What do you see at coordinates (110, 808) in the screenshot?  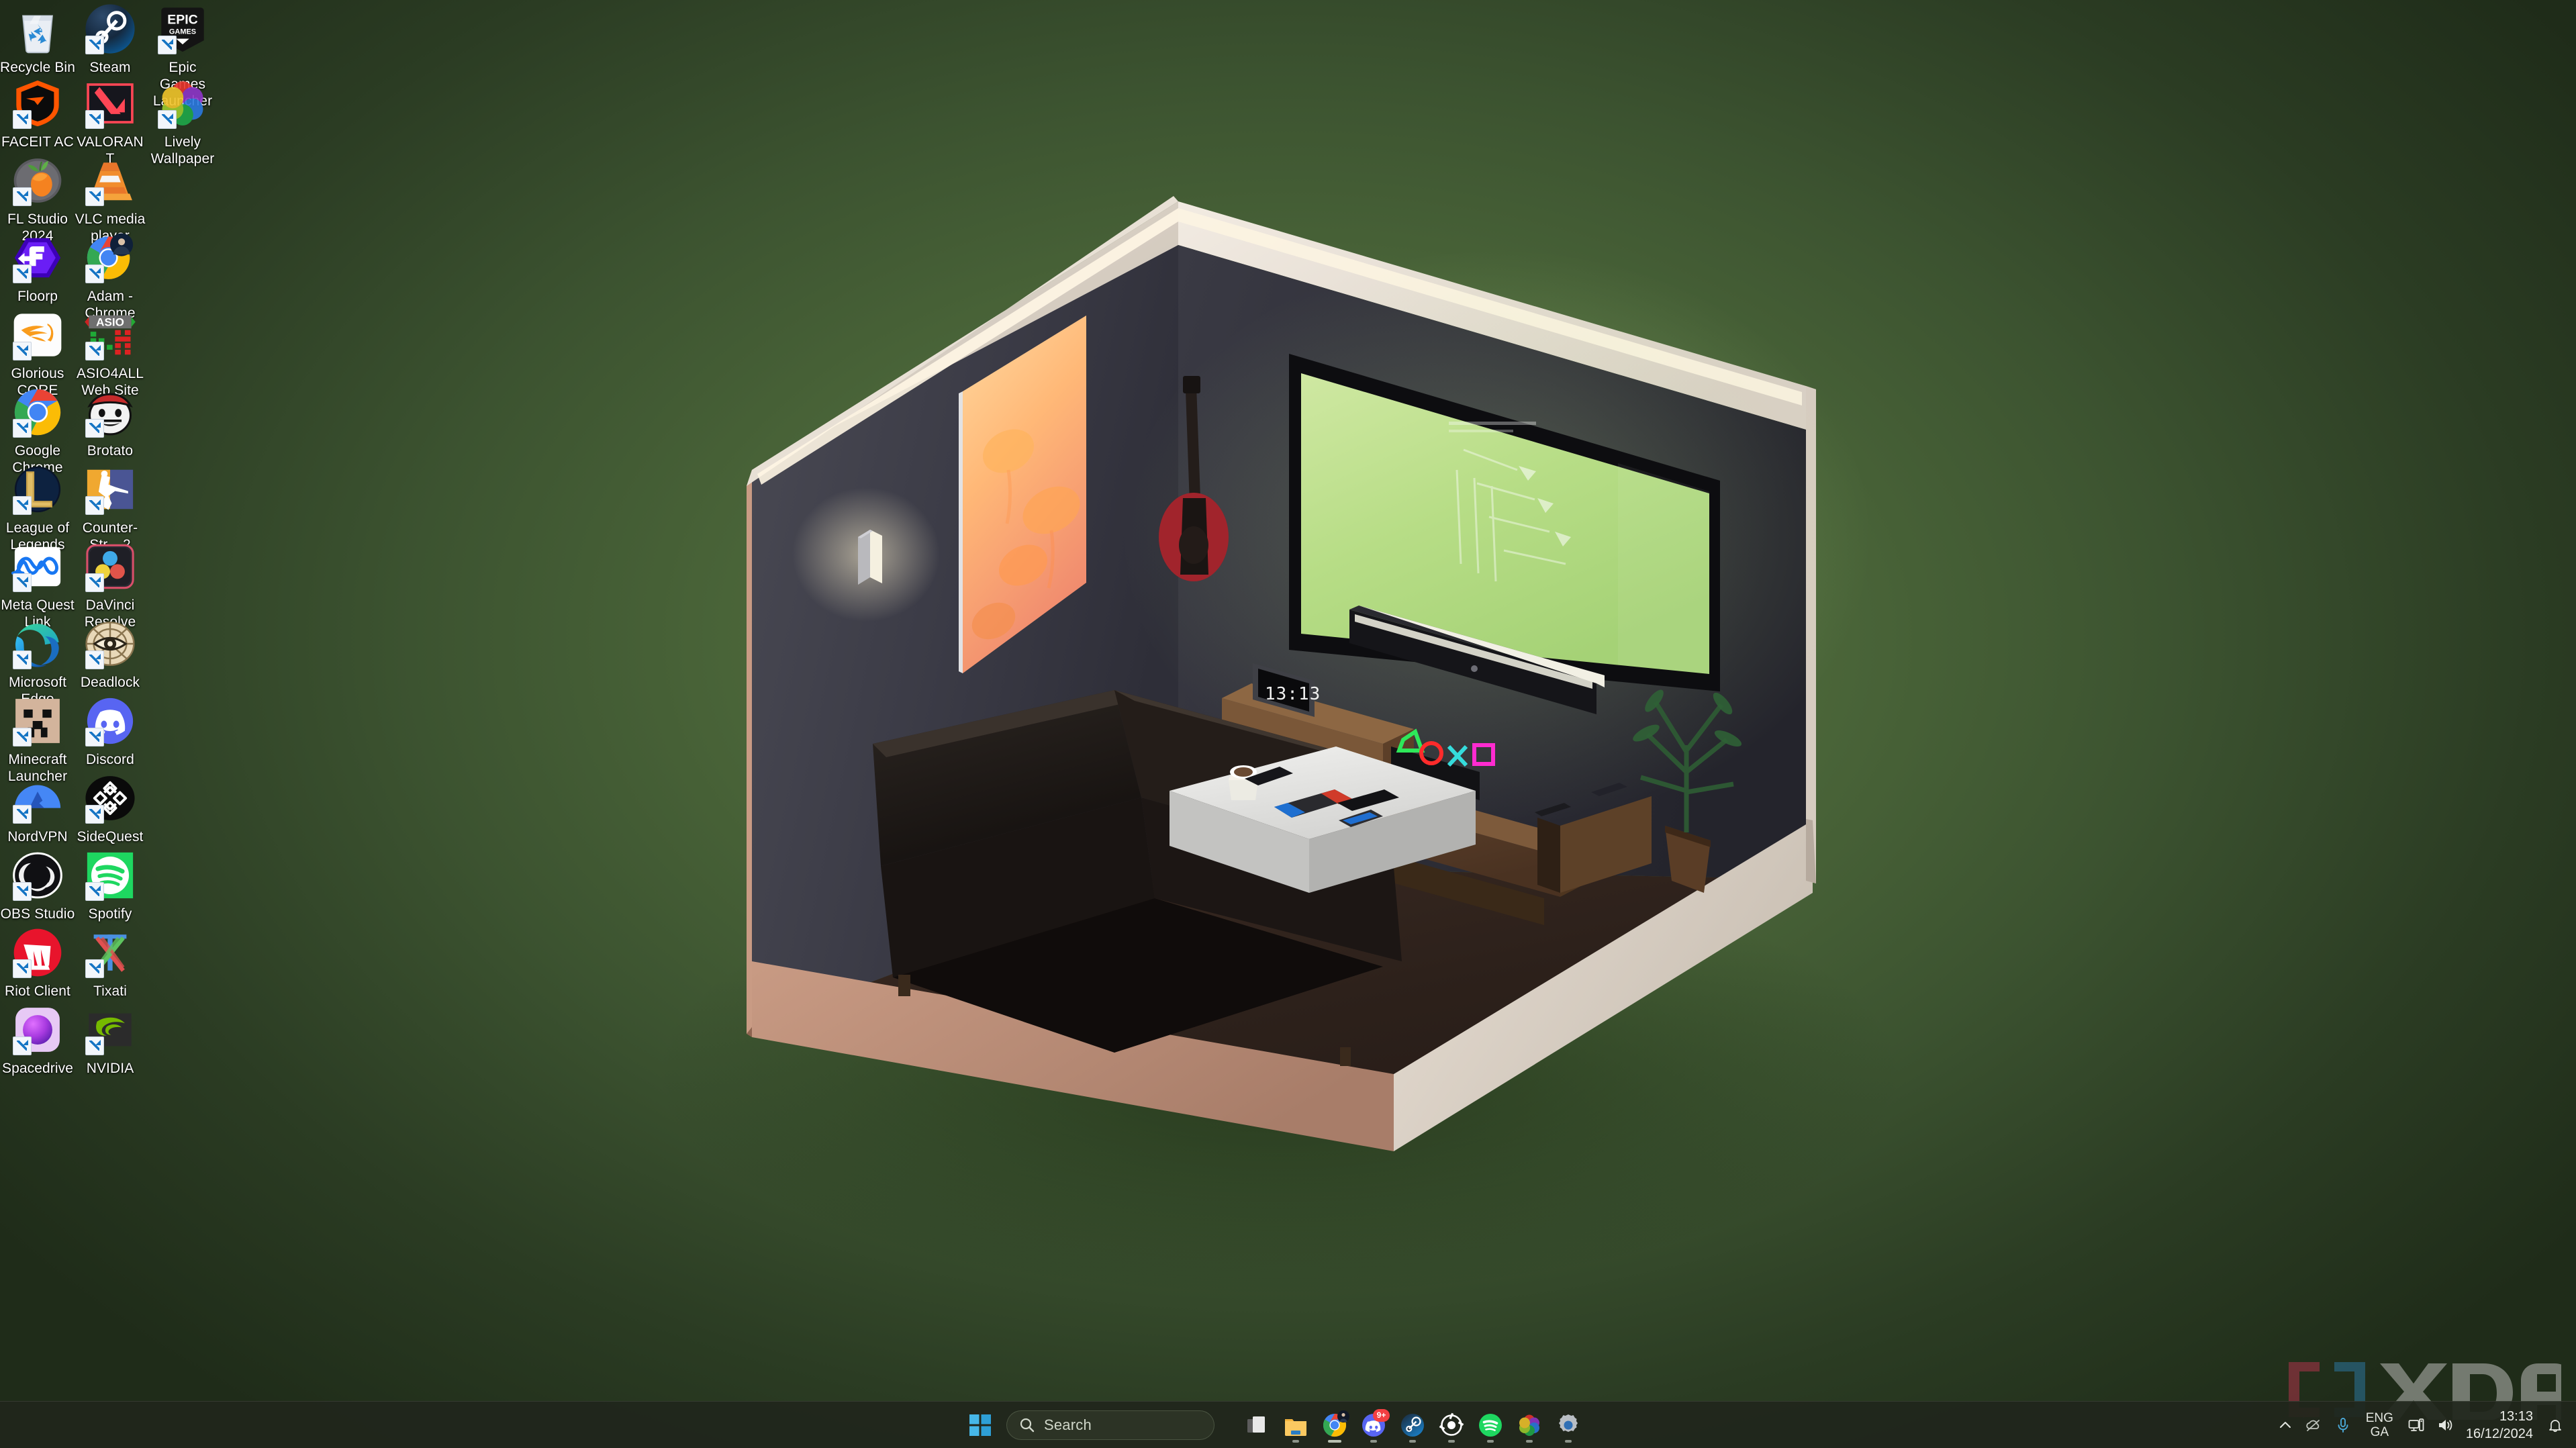 I see `desktop-icon-sidequest: SideQuest` at bounding box center [110, 808].